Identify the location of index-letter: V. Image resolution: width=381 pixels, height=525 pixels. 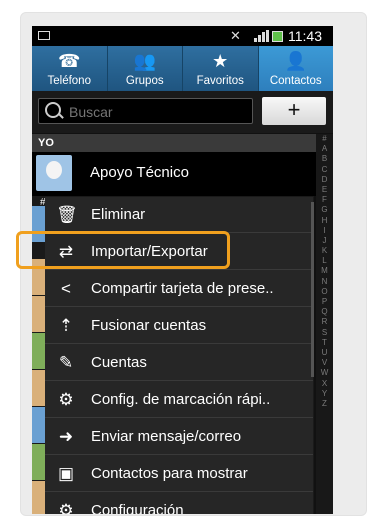
(324, 363).